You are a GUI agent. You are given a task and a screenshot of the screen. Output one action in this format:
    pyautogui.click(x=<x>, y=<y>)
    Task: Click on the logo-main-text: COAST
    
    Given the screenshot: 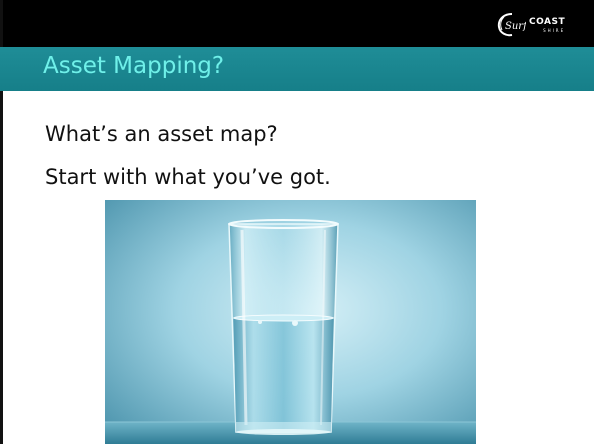 What is the action you would take?
    pyautogui.click(x=547, y=21)
    